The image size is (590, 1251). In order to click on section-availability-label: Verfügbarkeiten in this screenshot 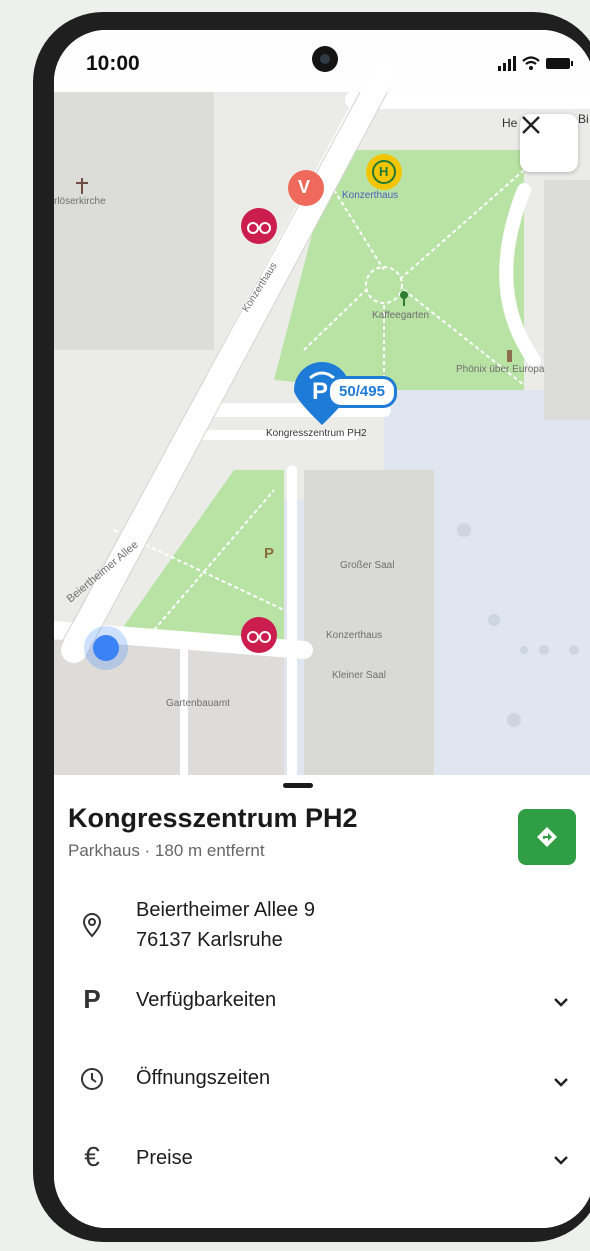, I will do `click(206, 1000)`.